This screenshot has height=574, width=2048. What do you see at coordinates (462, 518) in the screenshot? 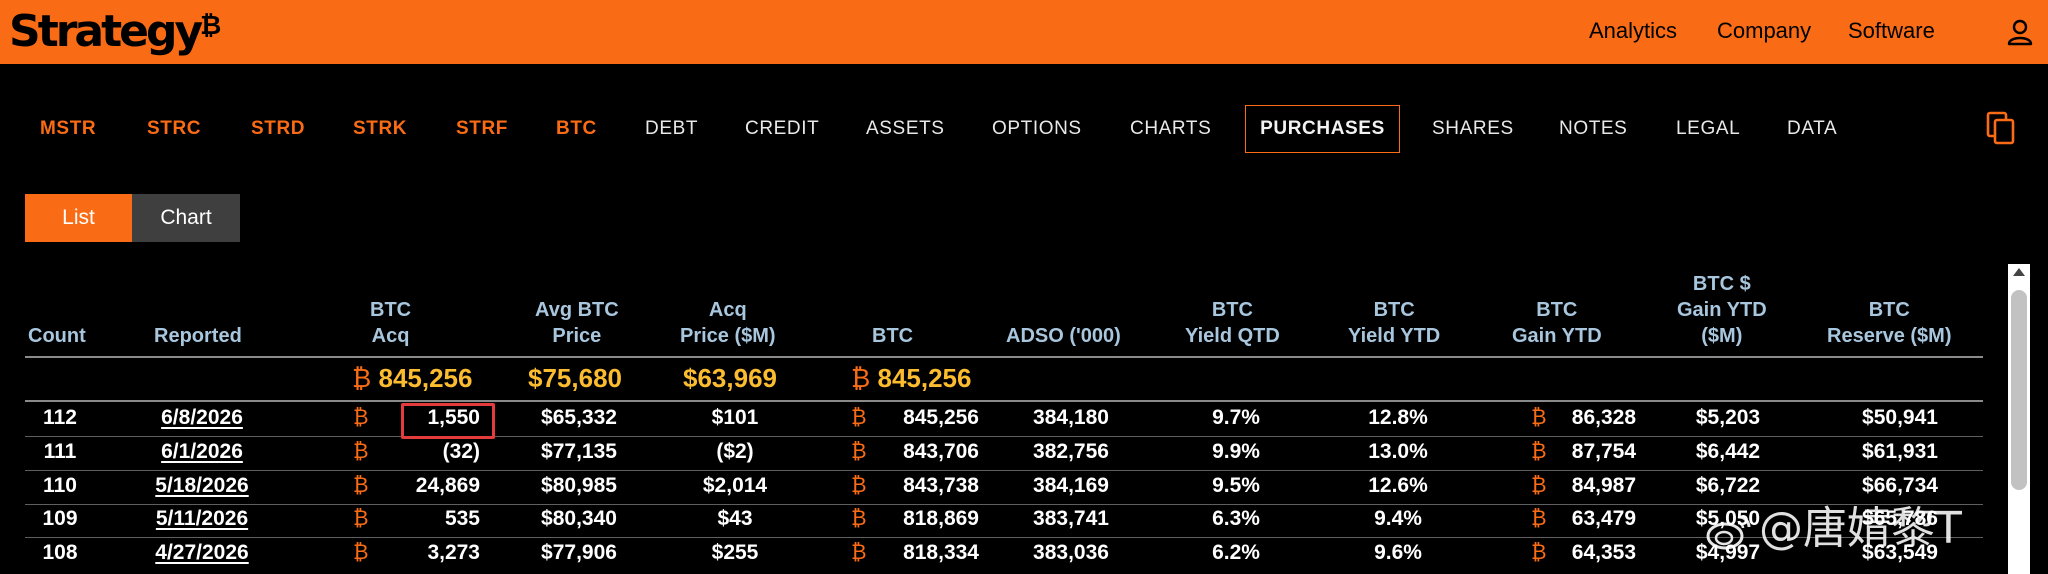
I see `cell-btc-acq: 535` at bounding box center [462, 518].